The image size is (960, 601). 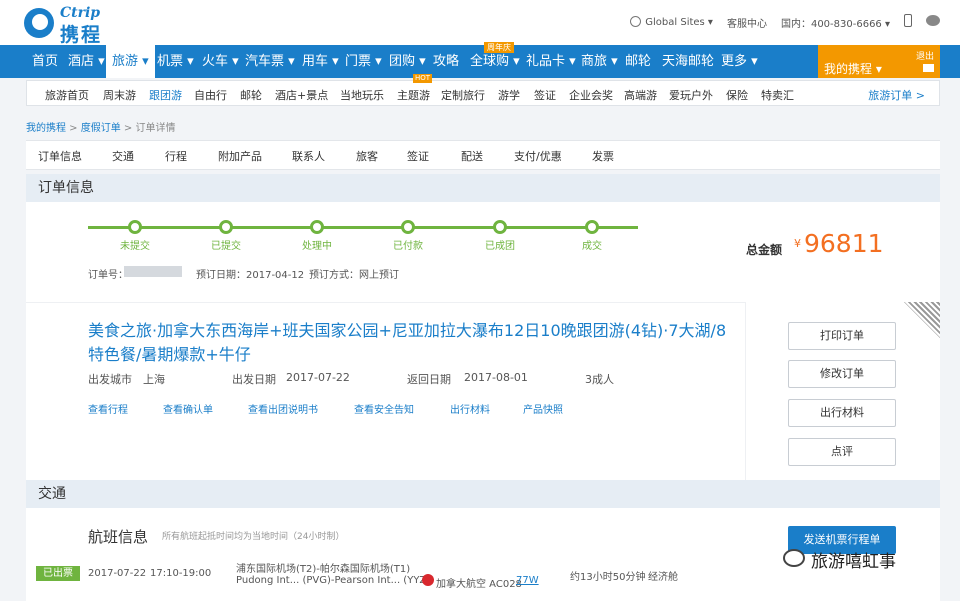 What do you see at coordinates (737, 95) in the screenshot?
I see `subnav-insurance: 保险` at bounding box center [737, 95].